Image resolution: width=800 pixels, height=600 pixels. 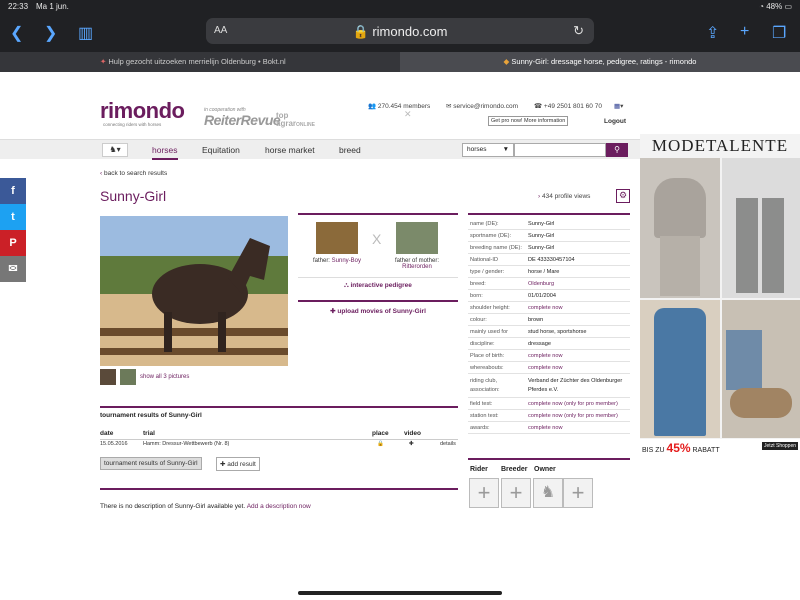 I want to click on tabs-icon: ❐, so click(x=779, y=33).